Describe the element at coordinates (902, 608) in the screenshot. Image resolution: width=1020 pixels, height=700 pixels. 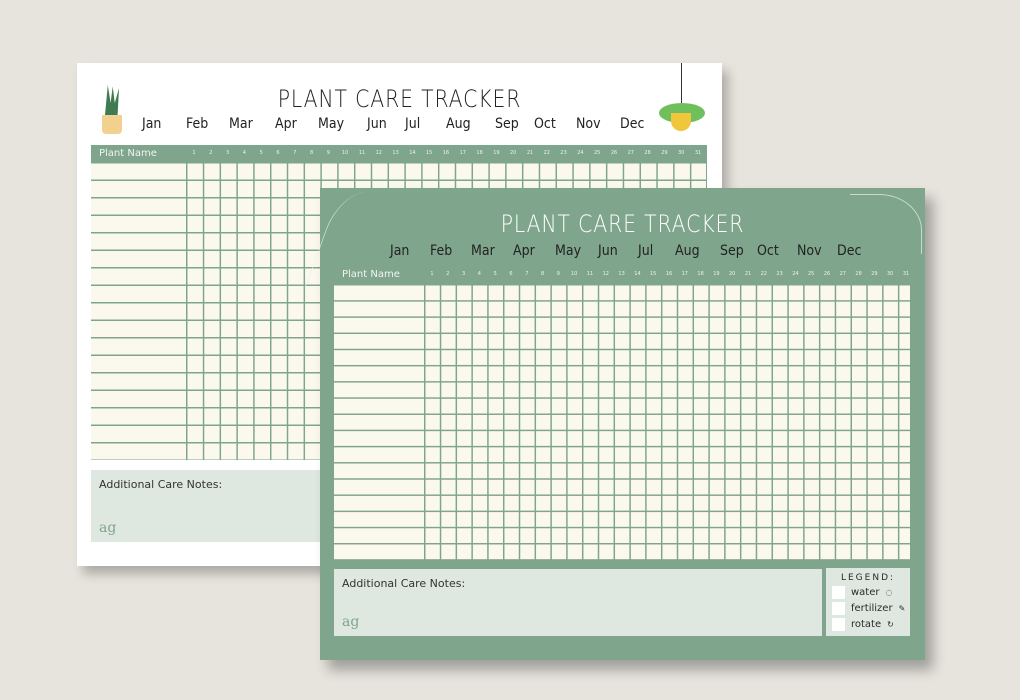
I see `fertilizer-icon: ✎` at that location.